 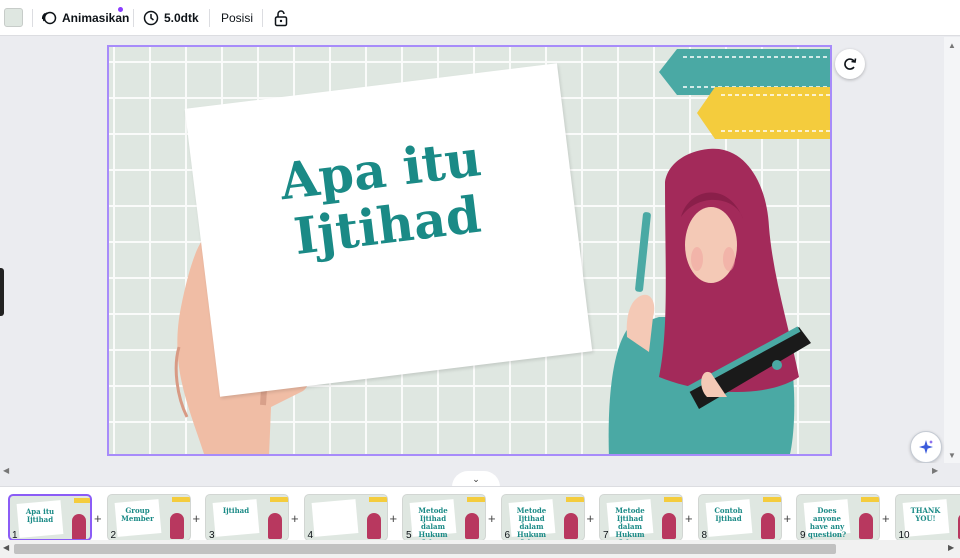 What do you see at coordinates (952, 250) in the screenshot?
I see `vertical-scrollbar: ▲ ▼` at bounding box center [952, 250].